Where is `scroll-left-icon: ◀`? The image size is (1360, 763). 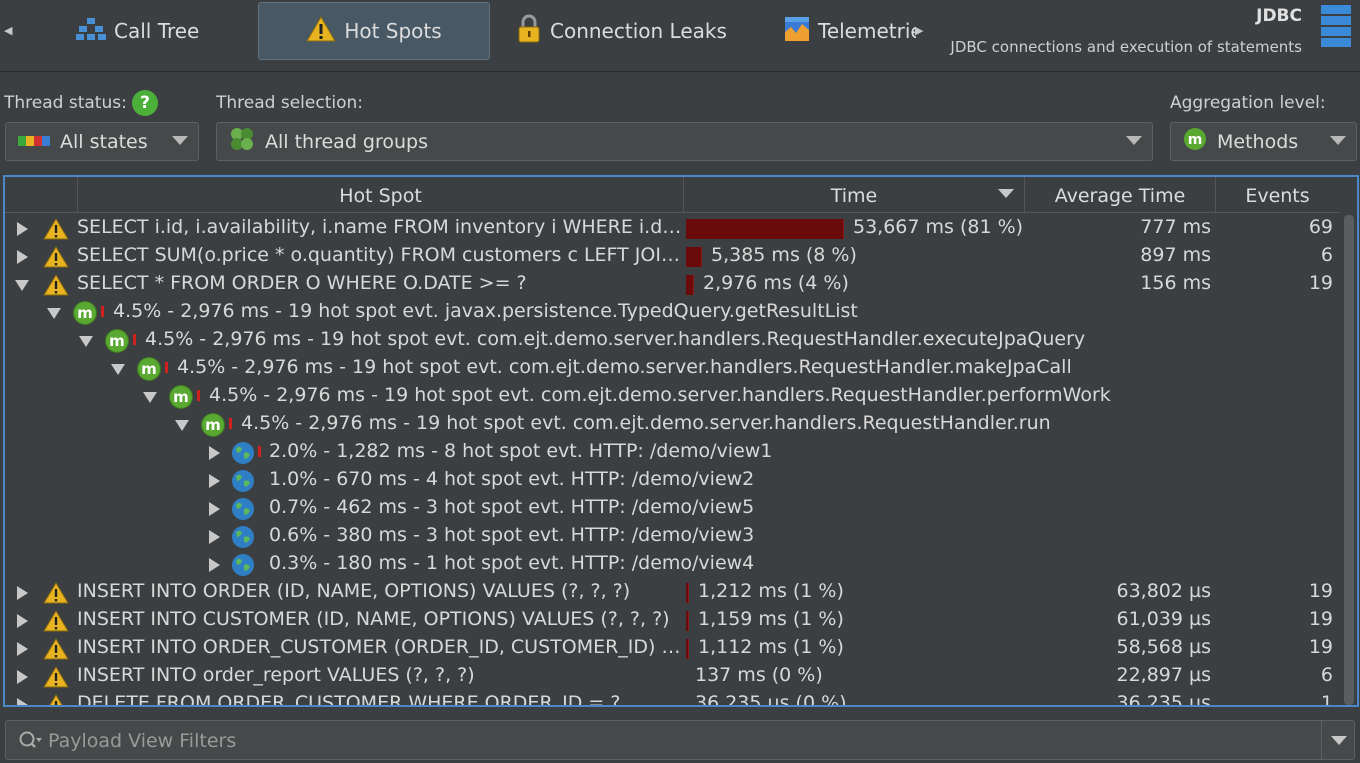
scroll-left-icon: ◀ is located at coordinates (8, 30).